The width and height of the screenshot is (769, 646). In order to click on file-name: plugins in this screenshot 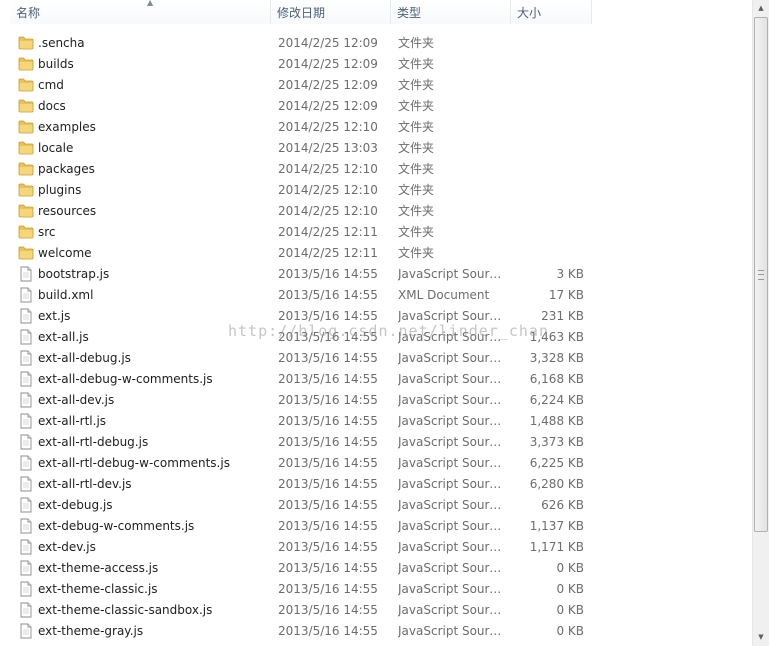, I will do `click(60, 190)`.